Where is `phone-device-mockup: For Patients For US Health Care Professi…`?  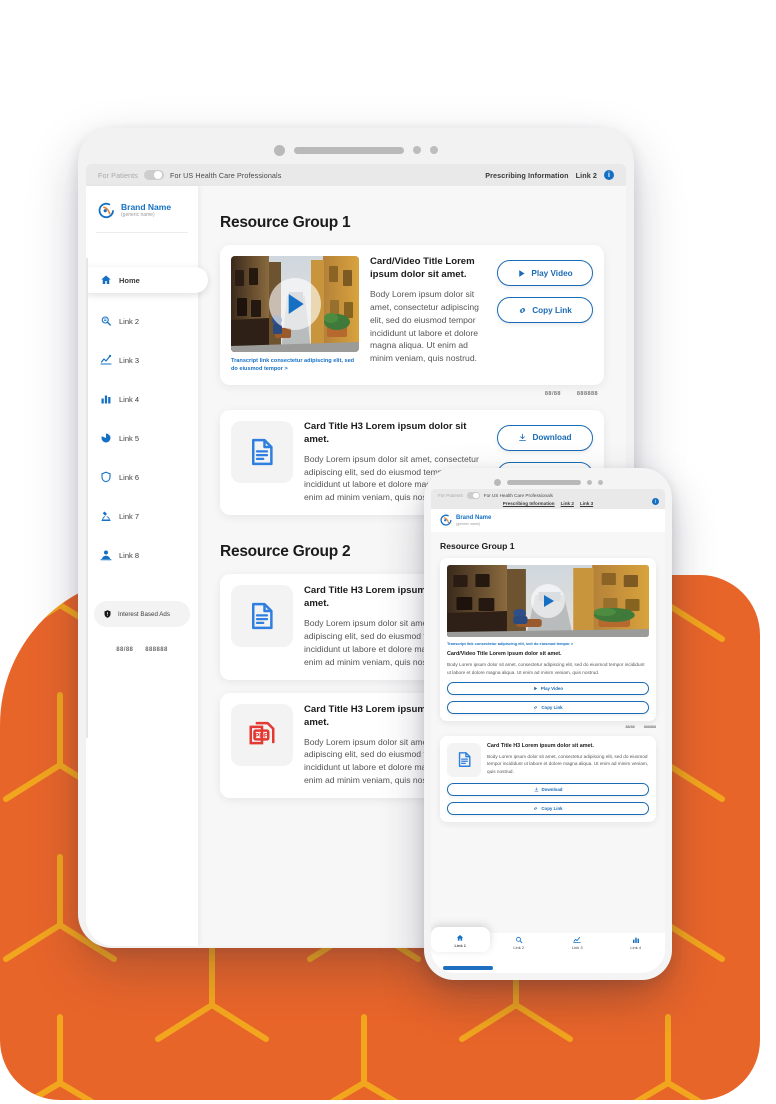
phone-device-mockup: For Patients For US Health Care Professi… is located at coordinates (548, 724).